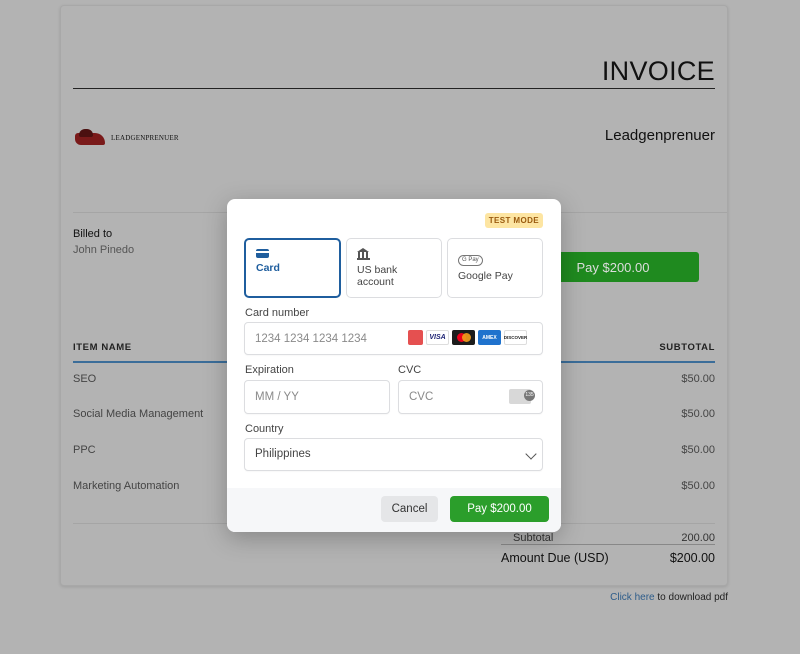 The width and height of the screenshot is (800, 654). Describe the element at coordinates (529, 395) in the screenshot. I see `cvc-icon-number: 135` at that location.